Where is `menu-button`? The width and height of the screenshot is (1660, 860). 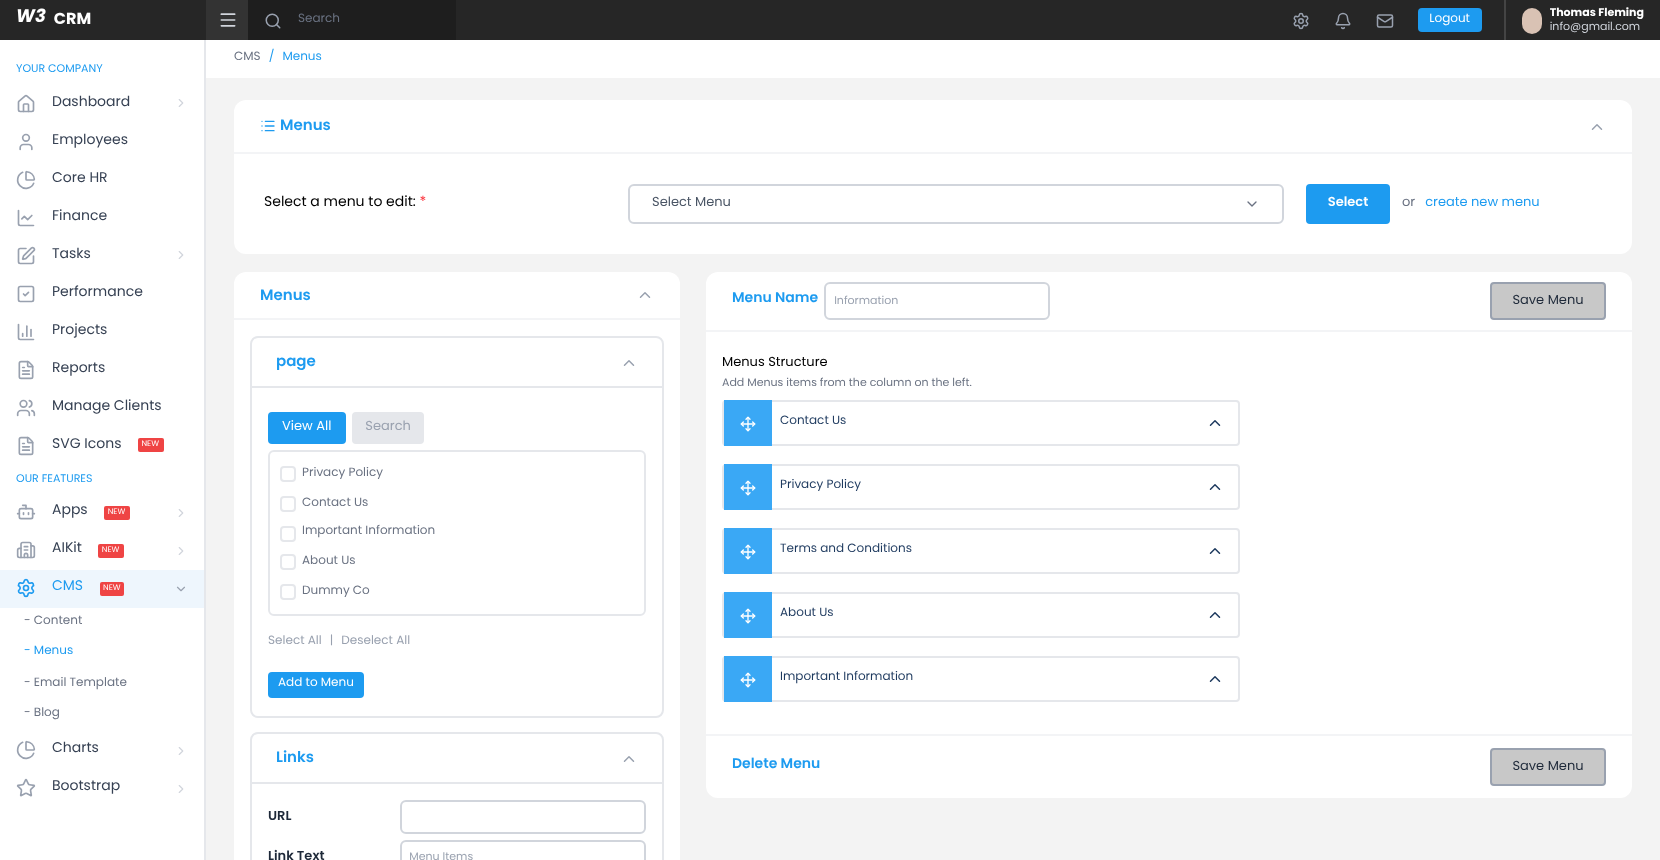
menu-button is located at coordinates (227, 20).